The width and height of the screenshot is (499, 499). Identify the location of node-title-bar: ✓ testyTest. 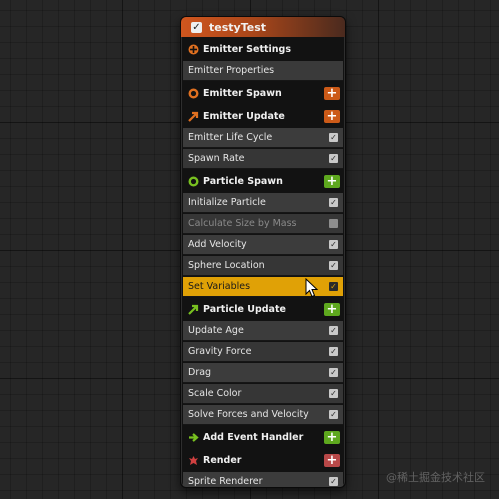
(263, 27).